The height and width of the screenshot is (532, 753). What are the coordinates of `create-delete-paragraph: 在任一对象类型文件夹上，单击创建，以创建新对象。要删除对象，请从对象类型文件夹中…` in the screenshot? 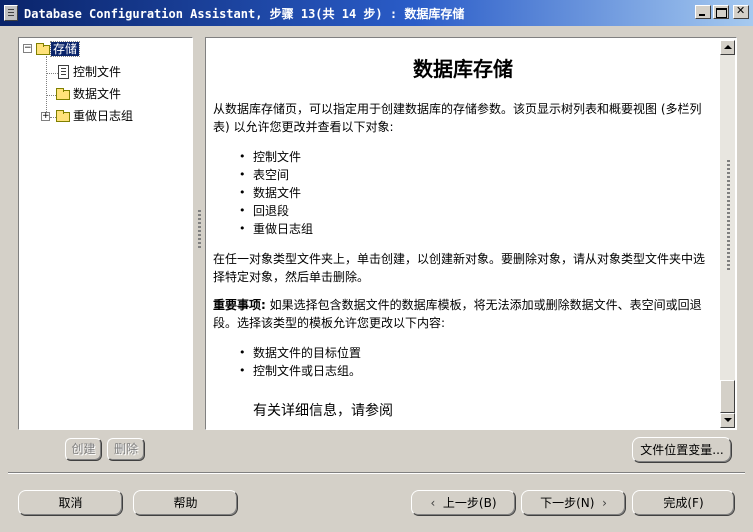 It's located at (459, 268).